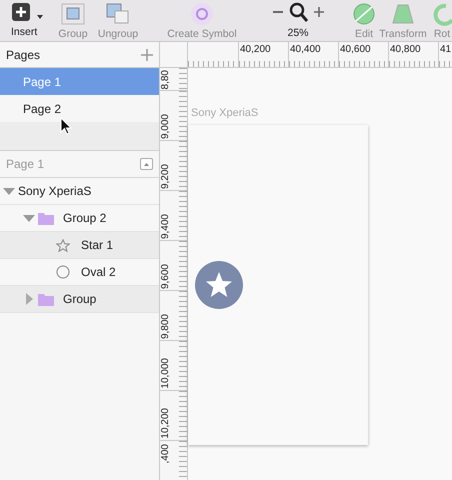 Image resolution: width=452 pixels, height=480 pixels. I want to click on layer-name: Star 1, so click(97, 245).